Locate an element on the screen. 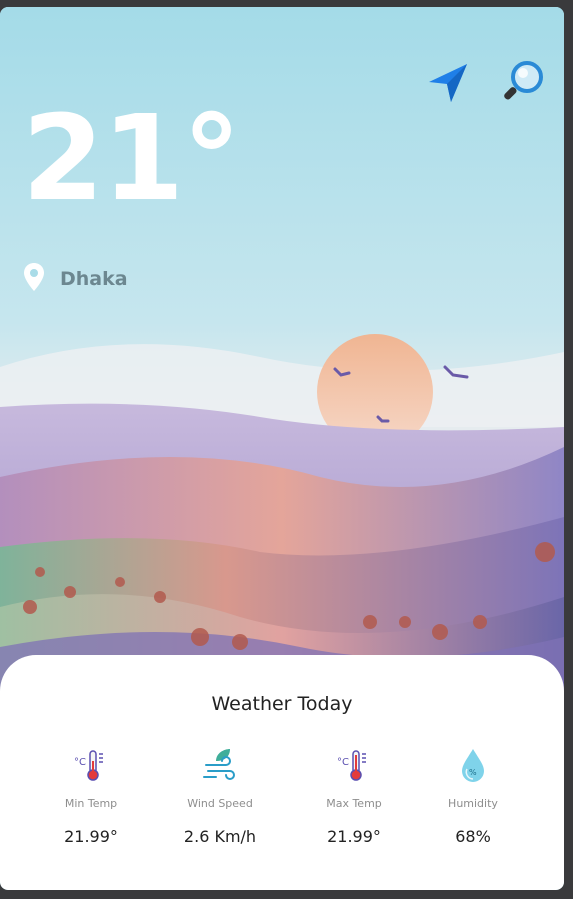  top-actions is located at coordinates (485, 83).